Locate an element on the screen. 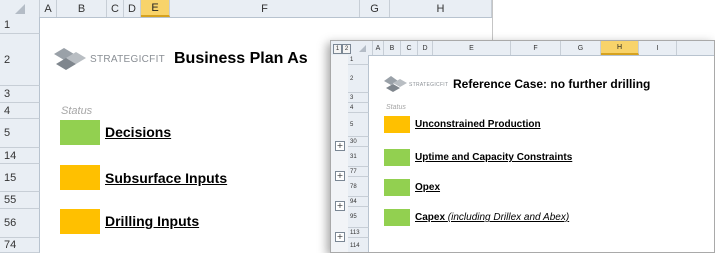 The height and width of the screenshot is (253, 715). status-swatch-subsurface-inputs is located at coordinates (80, 177).